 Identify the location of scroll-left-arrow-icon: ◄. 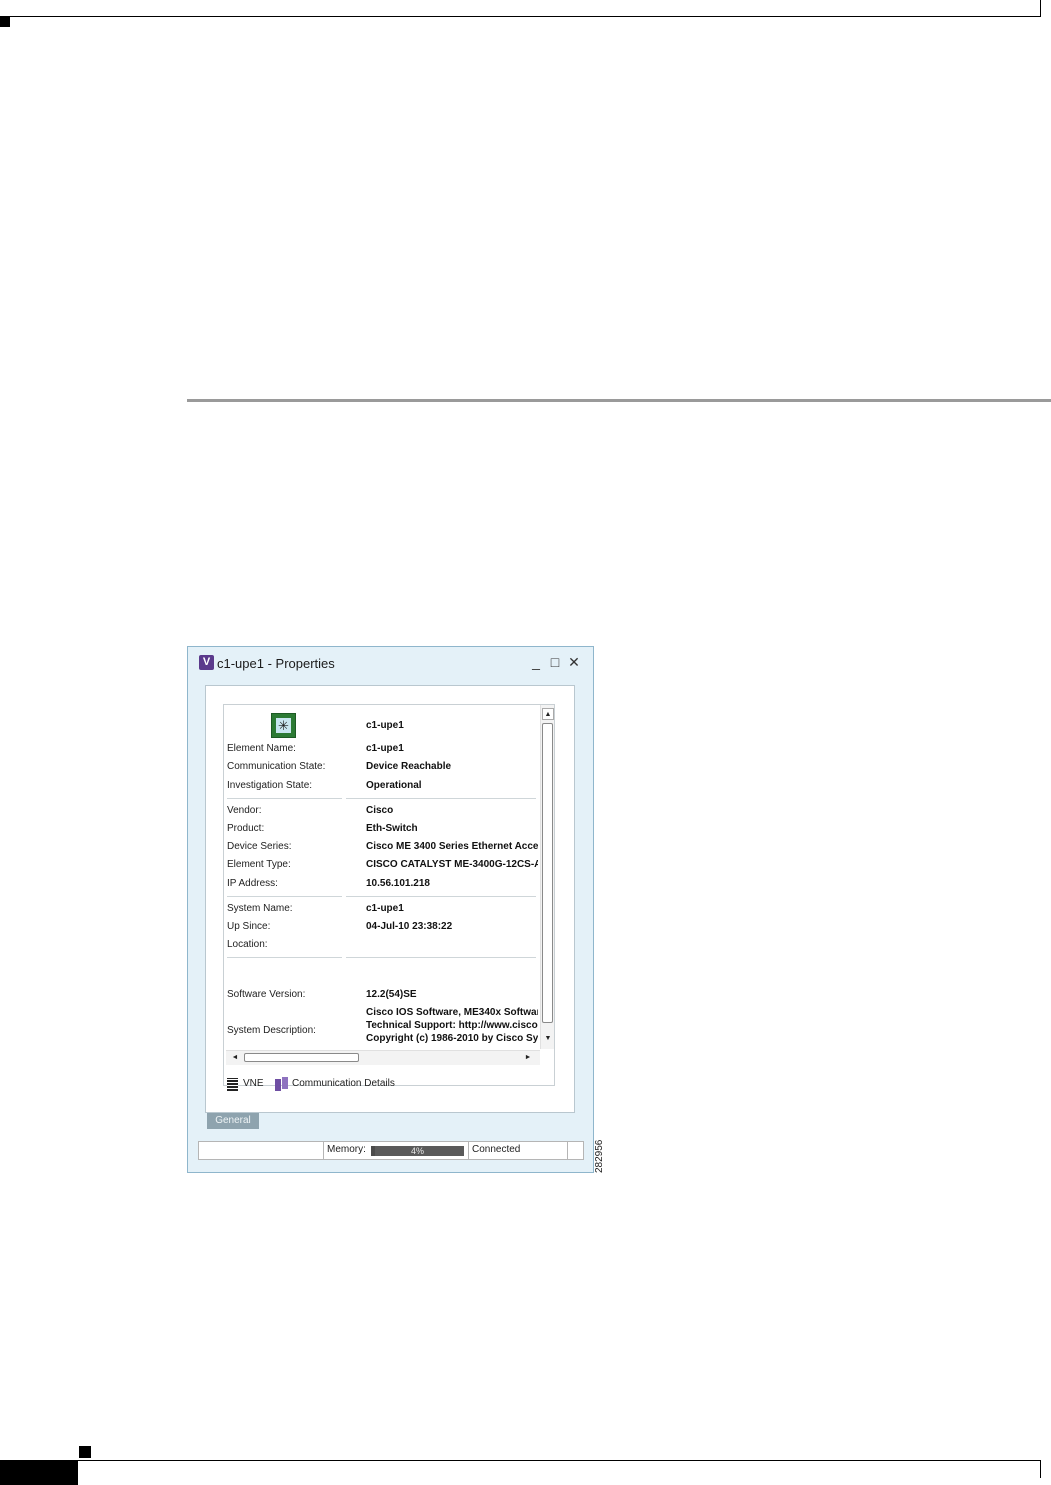
(235, 1058).